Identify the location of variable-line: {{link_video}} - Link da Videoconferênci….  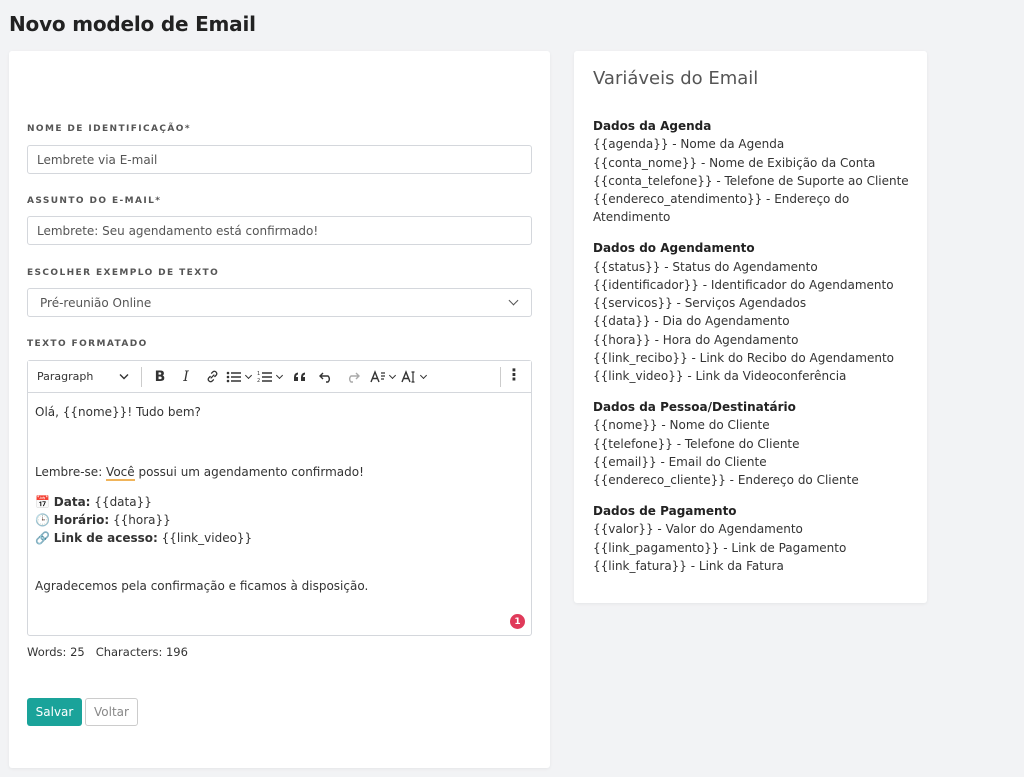
(720, 376).